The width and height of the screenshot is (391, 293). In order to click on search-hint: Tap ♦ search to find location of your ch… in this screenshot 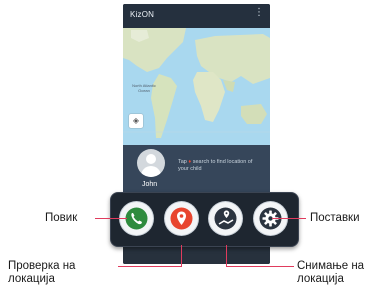, I will do `click(218, 166)`.